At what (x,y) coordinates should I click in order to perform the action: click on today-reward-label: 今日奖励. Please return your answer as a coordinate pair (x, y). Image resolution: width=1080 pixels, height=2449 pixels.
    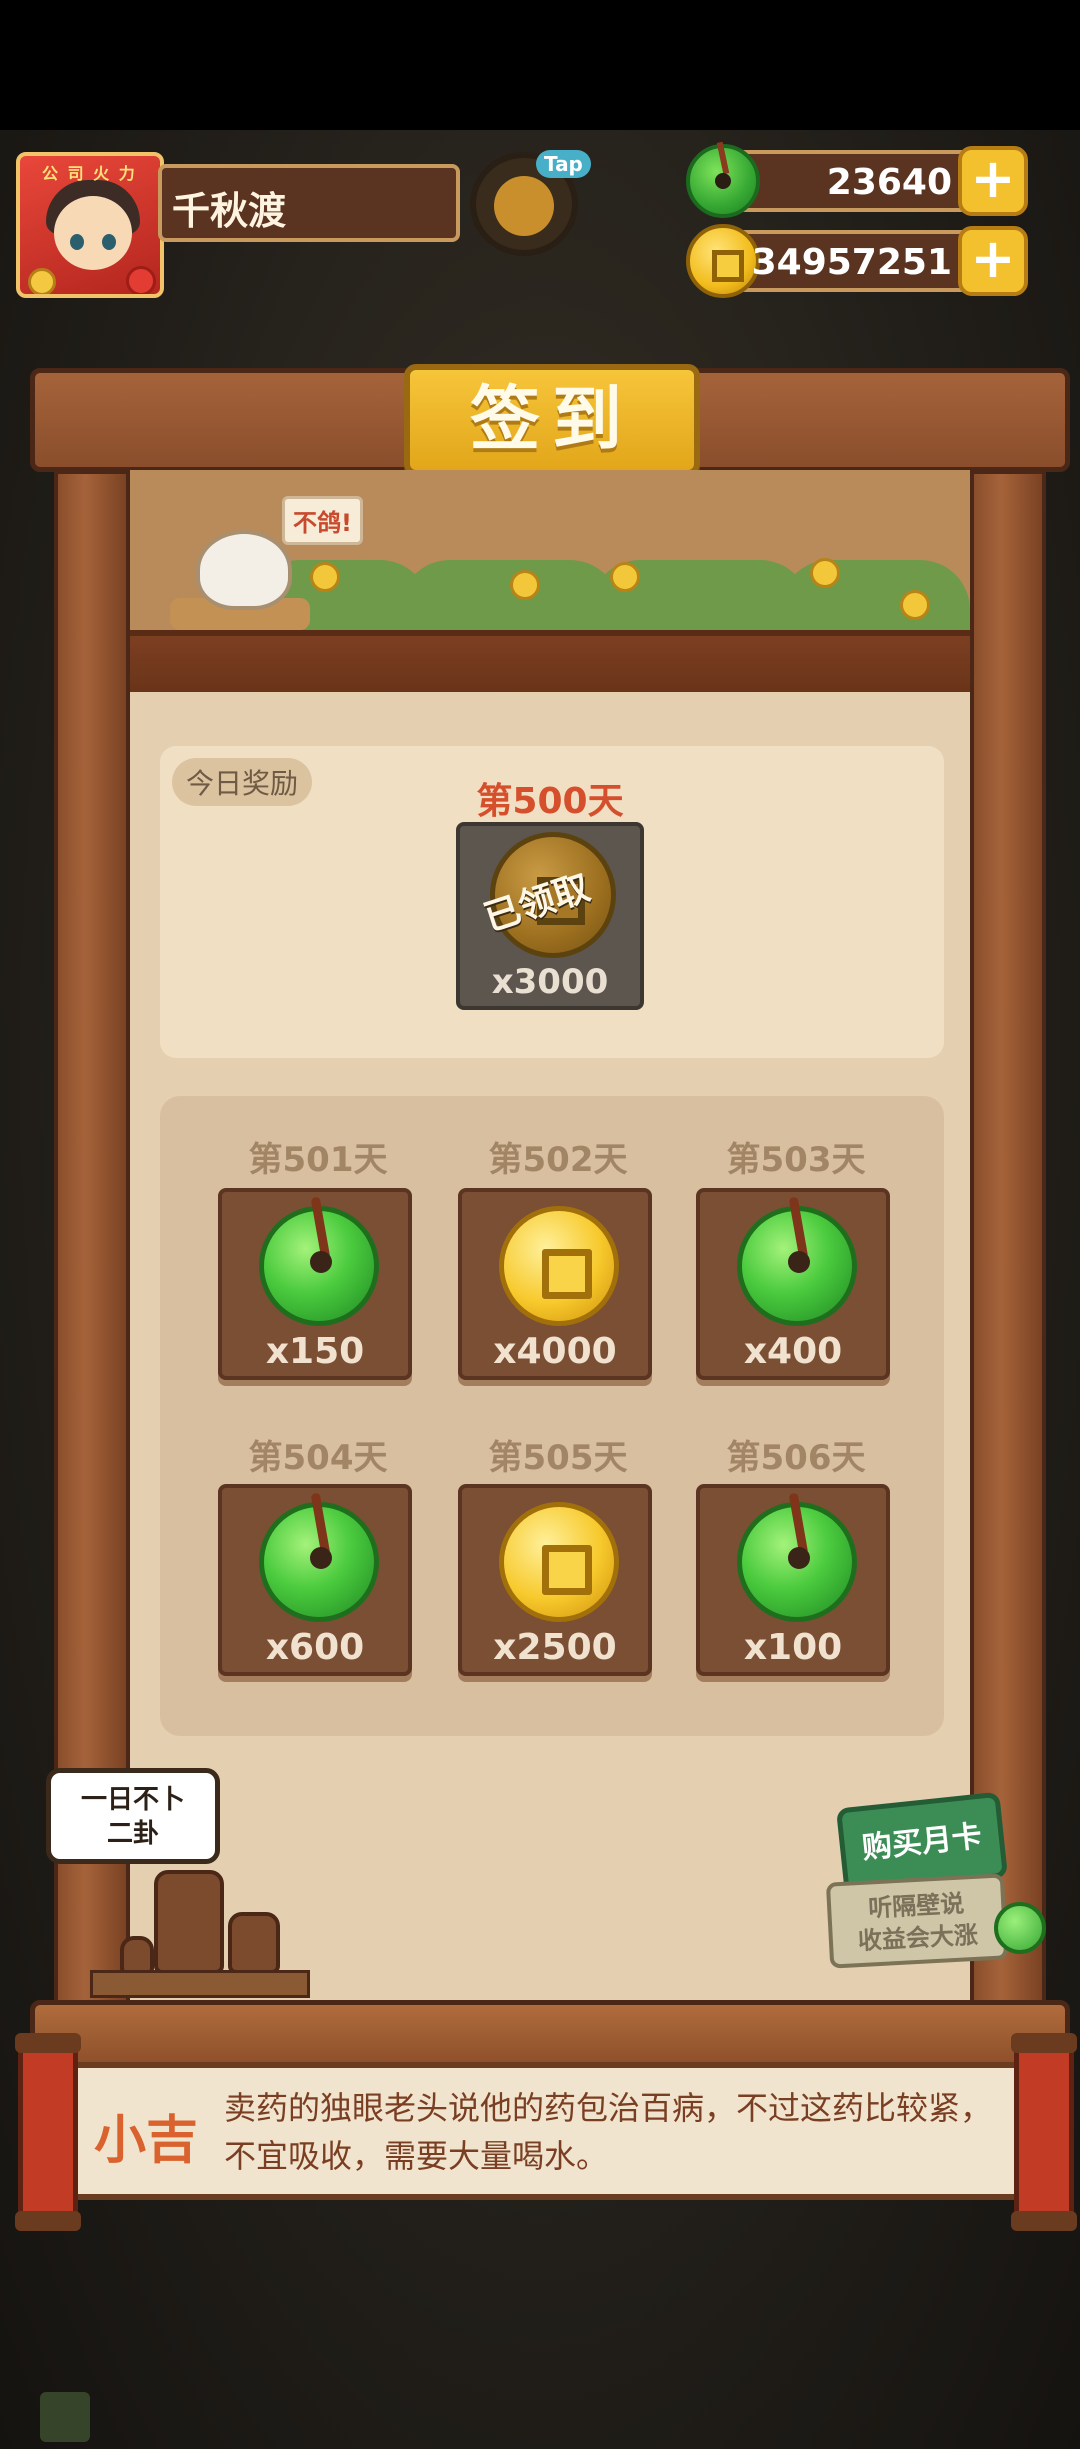
    Looking at the image, I should click on (242, 782).